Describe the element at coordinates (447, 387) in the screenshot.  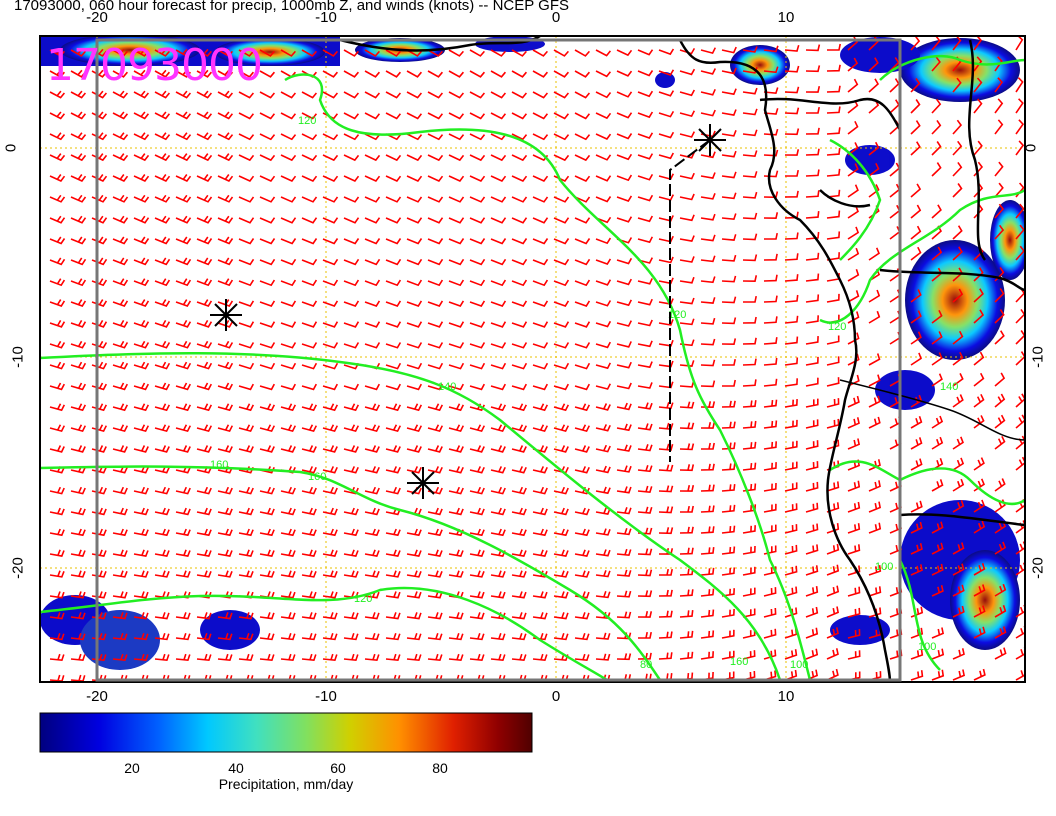
I see `svg-text: 140` at that location.